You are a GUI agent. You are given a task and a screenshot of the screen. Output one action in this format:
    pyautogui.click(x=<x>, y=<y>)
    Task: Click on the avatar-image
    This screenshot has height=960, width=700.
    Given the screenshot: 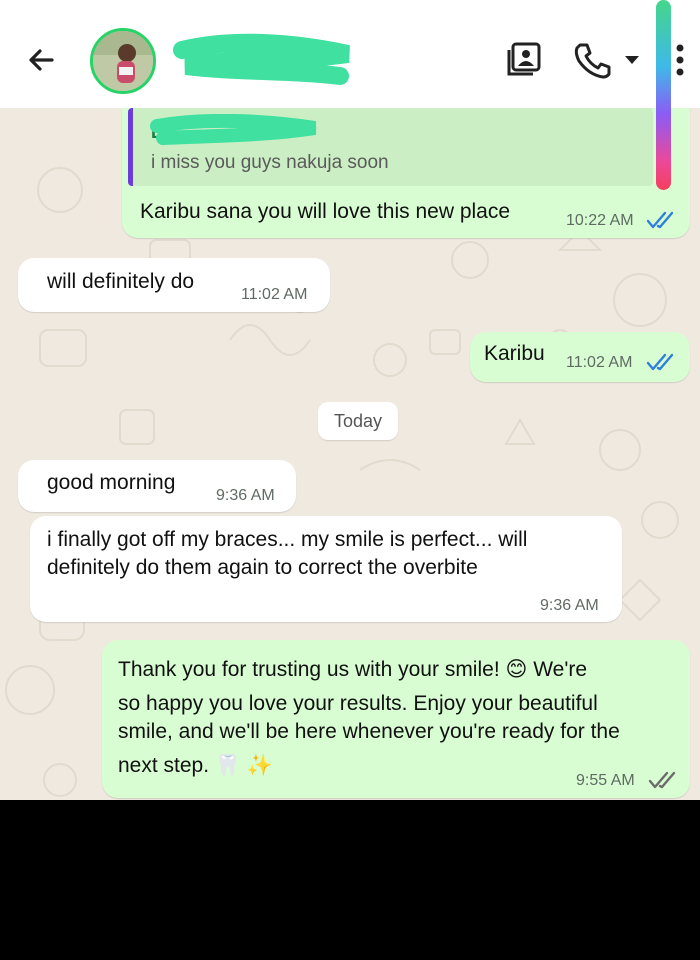 What is the action you would take?
    pyautogui.click(x=123, y=61)
    